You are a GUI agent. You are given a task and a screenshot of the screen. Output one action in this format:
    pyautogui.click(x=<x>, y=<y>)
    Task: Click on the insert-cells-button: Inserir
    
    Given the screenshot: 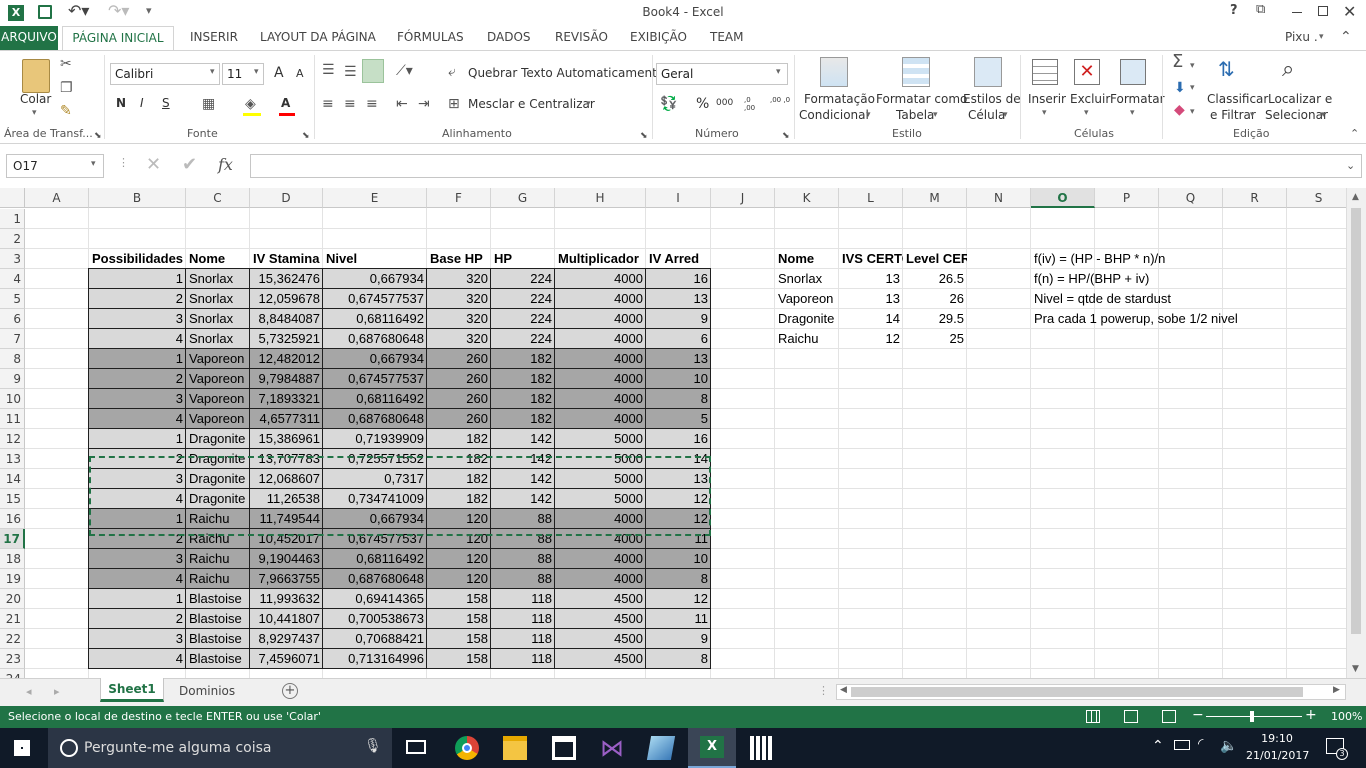 What is the action you would take?
    pyautogui.click(x=1047, y=99)
    